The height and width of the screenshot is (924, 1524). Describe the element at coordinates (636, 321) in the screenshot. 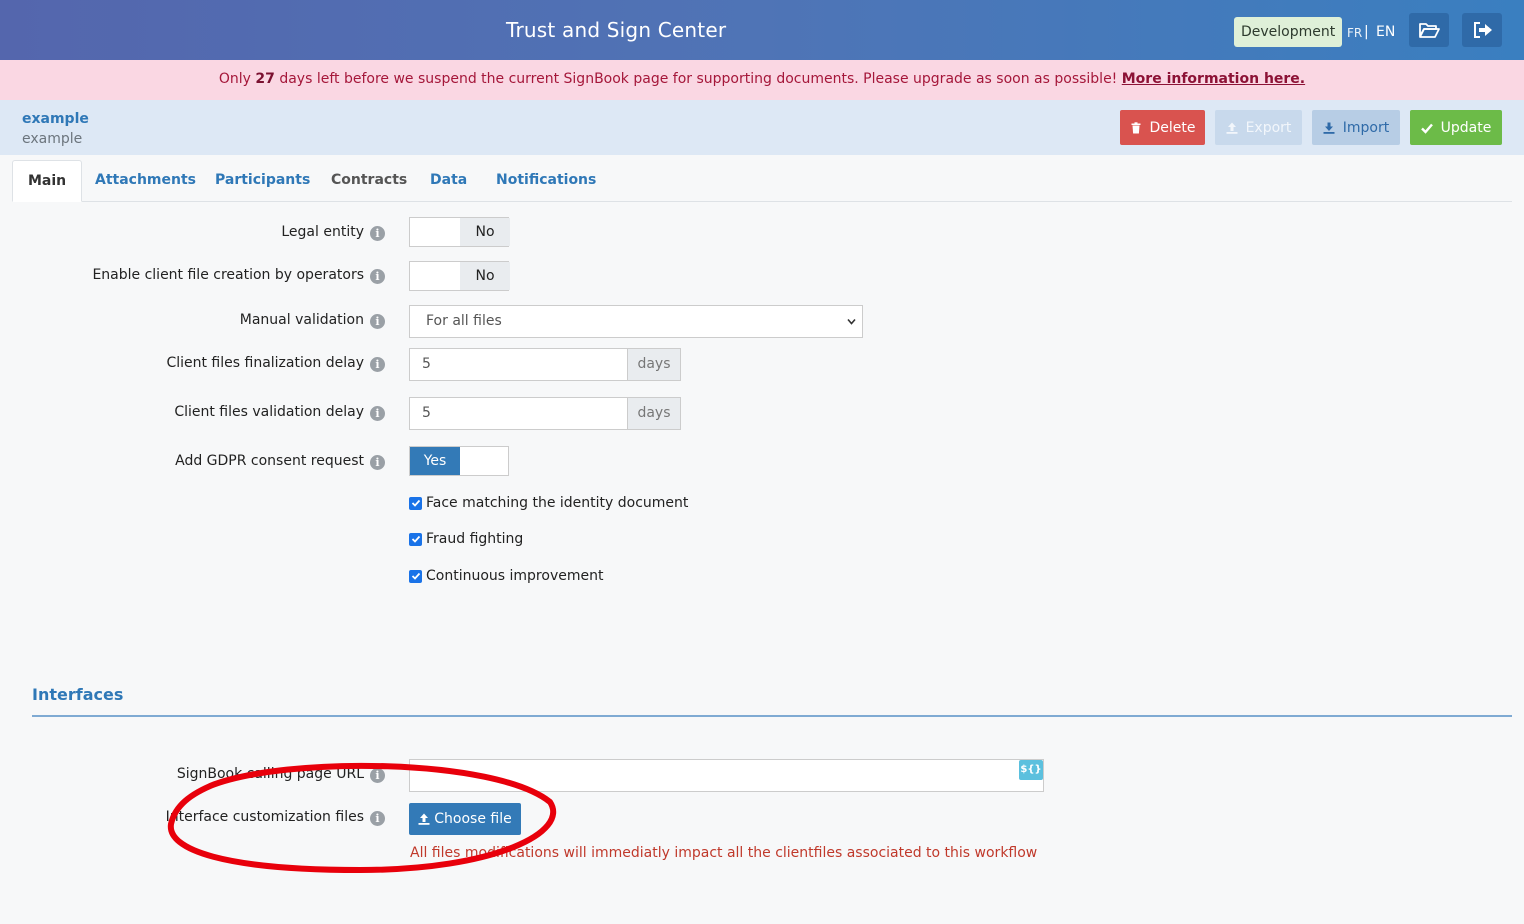

I see `manual-validation-select: For all files` at that location.